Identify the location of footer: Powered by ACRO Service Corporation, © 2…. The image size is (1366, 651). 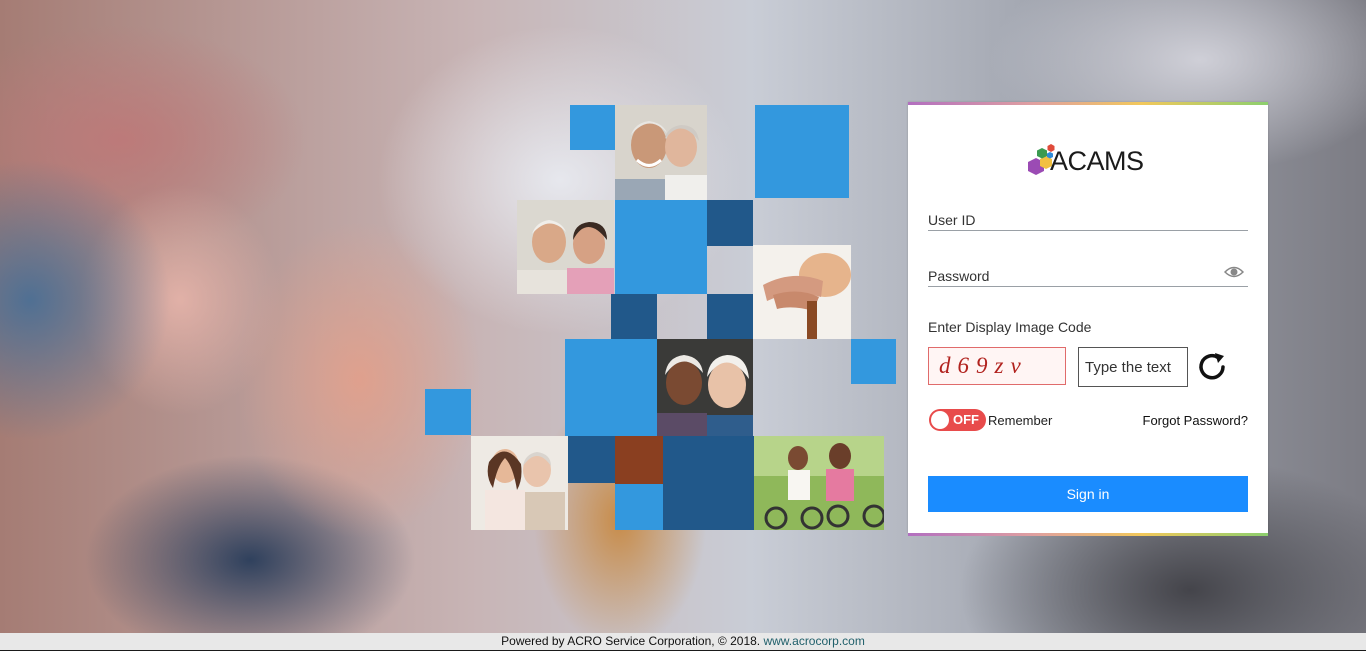
(683, 642).